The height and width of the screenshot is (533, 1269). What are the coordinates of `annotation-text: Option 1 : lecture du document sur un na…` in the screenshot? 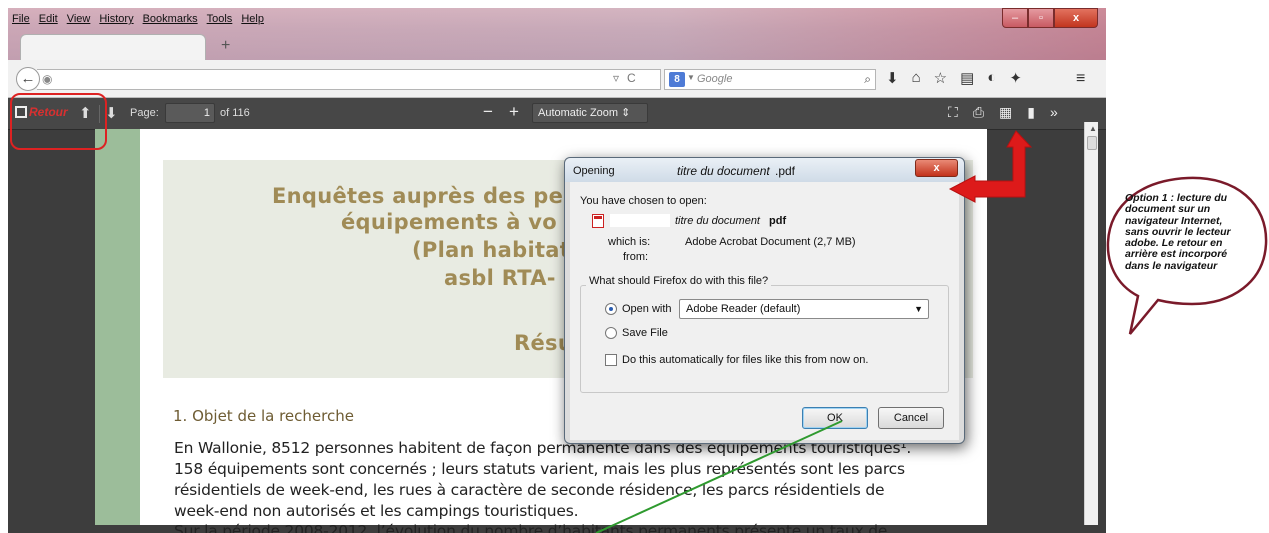 It's located at (1178, 232).